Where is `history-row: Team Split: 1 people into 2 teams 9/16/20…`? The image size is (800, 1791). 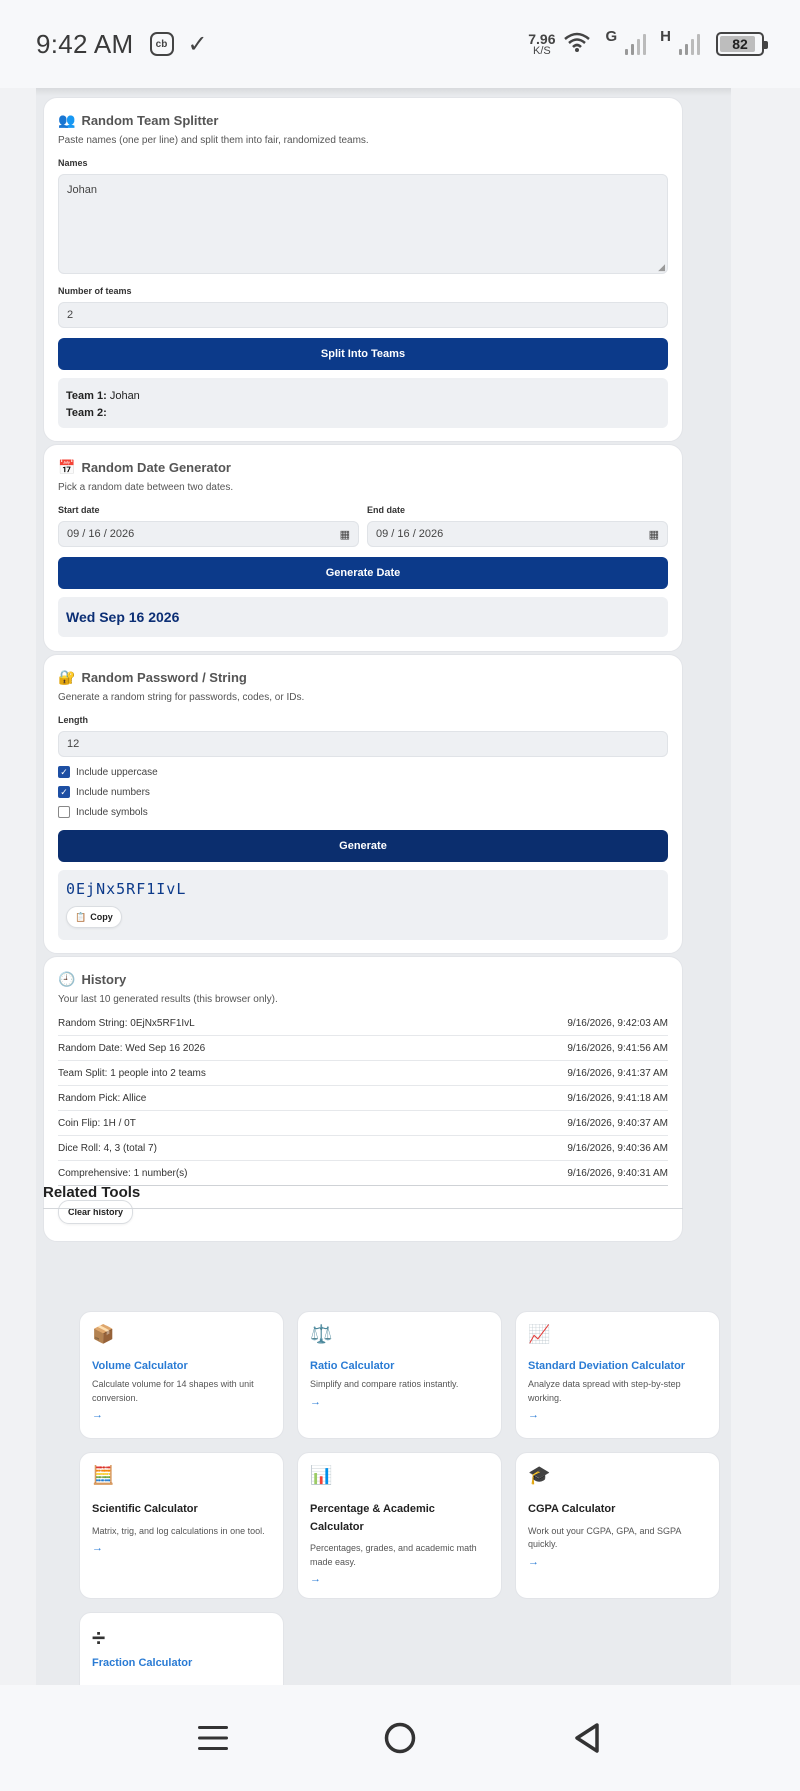 history-row: Team Split: 1 people into 2 teams 9/16/20… is located at coordinates (363, 1073).